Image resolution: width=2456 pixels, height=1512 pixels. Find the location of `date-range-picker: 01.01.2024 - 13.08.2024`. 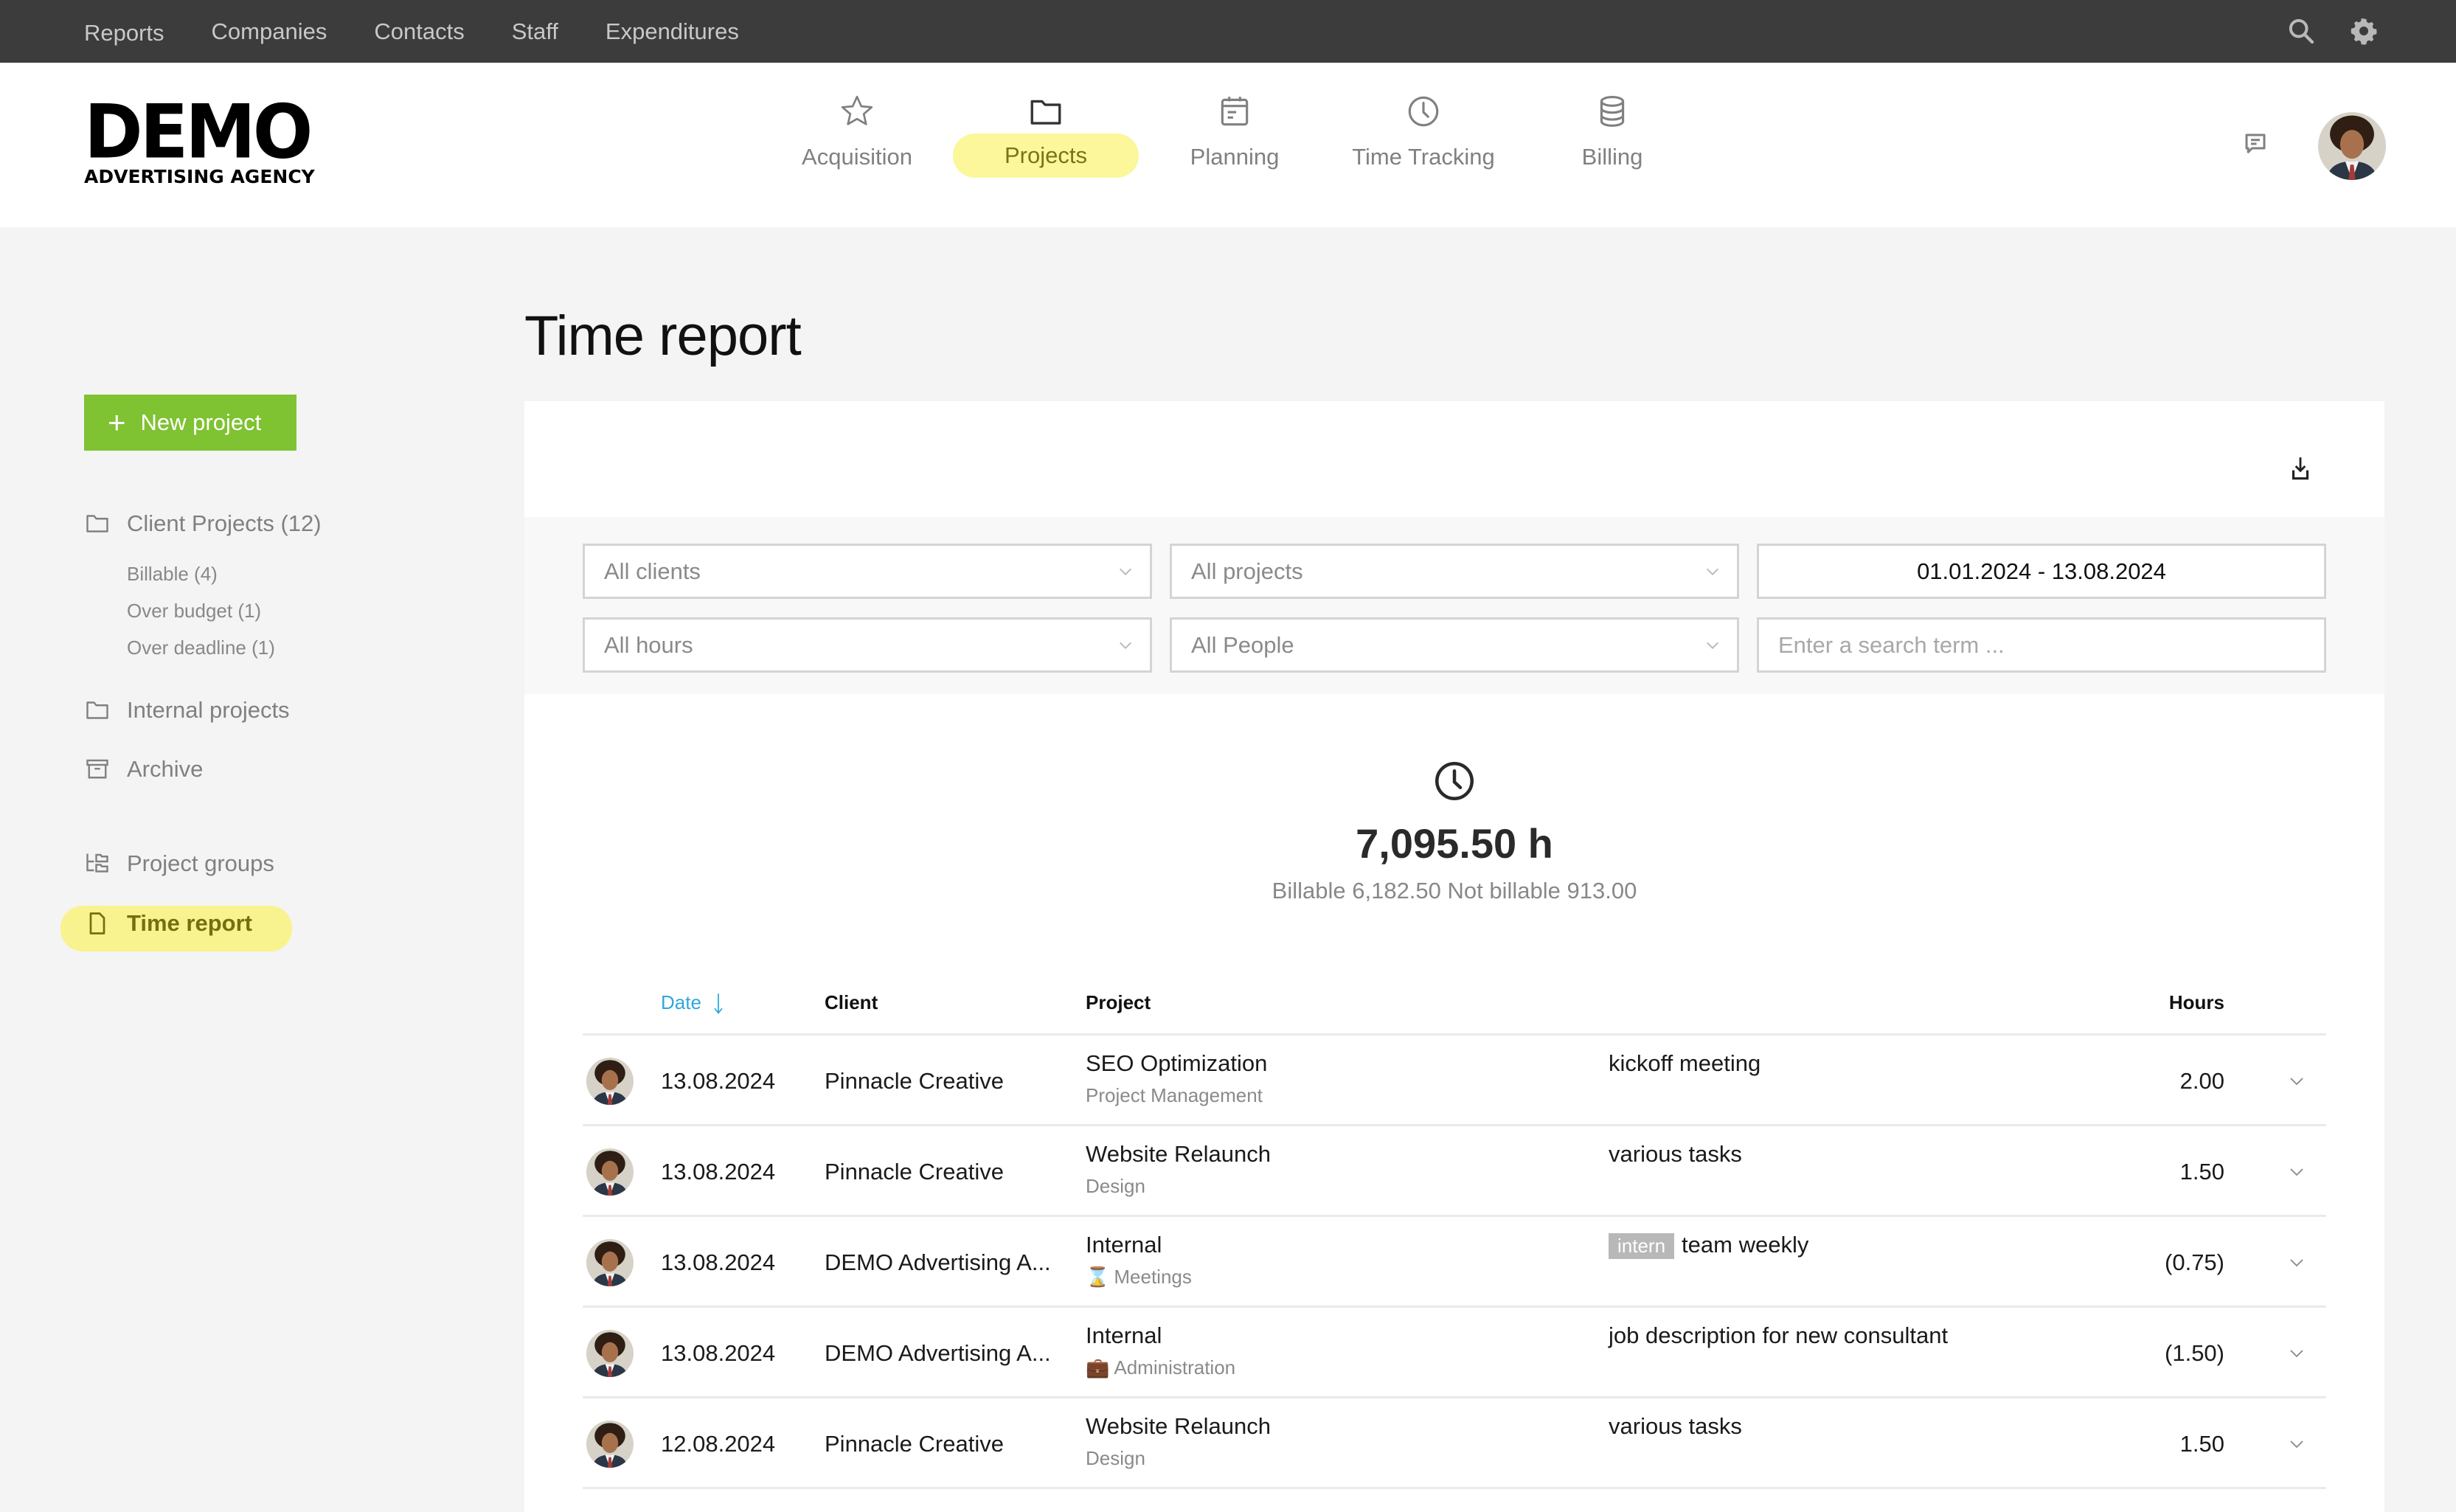

date-range-picker: 01.01.2024 - 13.08.2024 is located at coordinates (2041, 571).